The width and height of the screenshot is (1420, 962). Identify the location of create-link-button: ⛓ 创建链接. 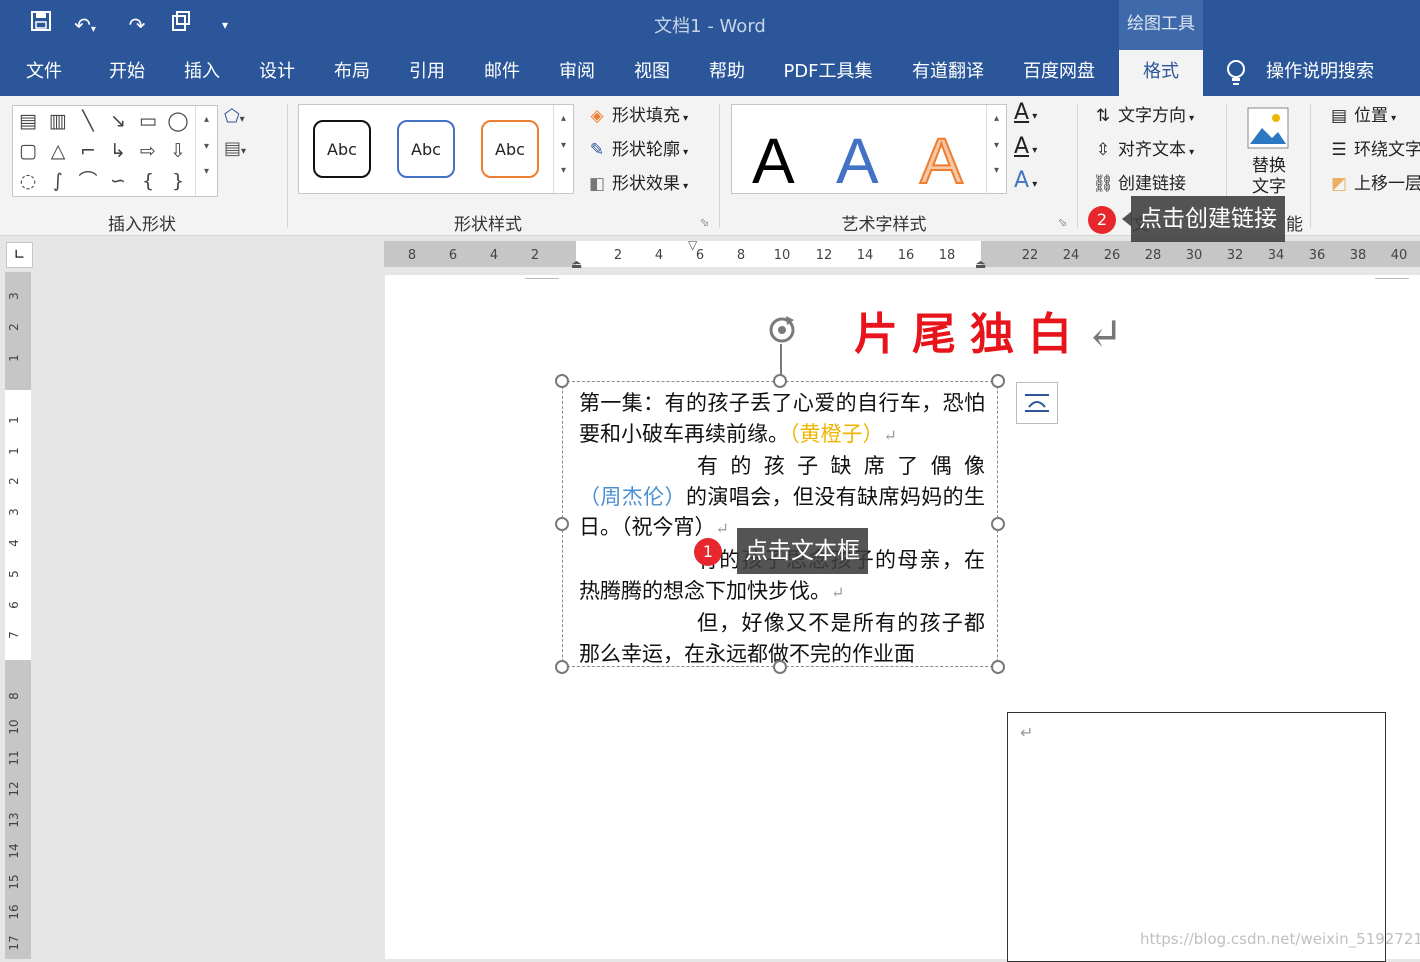
(1138, 184).